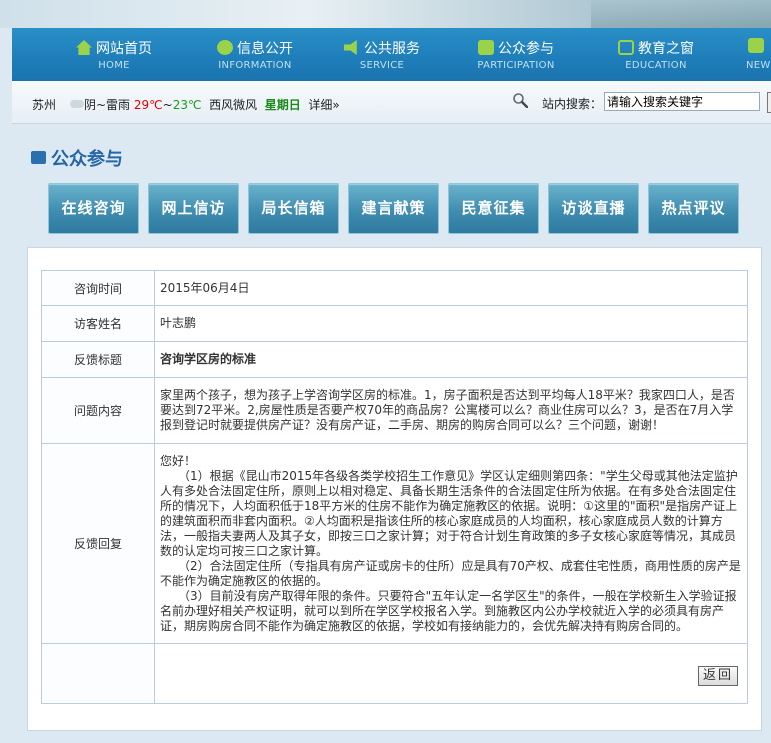 This screenshot has height=743, width=771. What do you see at coordinates (98, 410) in the screenshot?
I see `question-label: 问题内容` at bounding box center [98, 410].